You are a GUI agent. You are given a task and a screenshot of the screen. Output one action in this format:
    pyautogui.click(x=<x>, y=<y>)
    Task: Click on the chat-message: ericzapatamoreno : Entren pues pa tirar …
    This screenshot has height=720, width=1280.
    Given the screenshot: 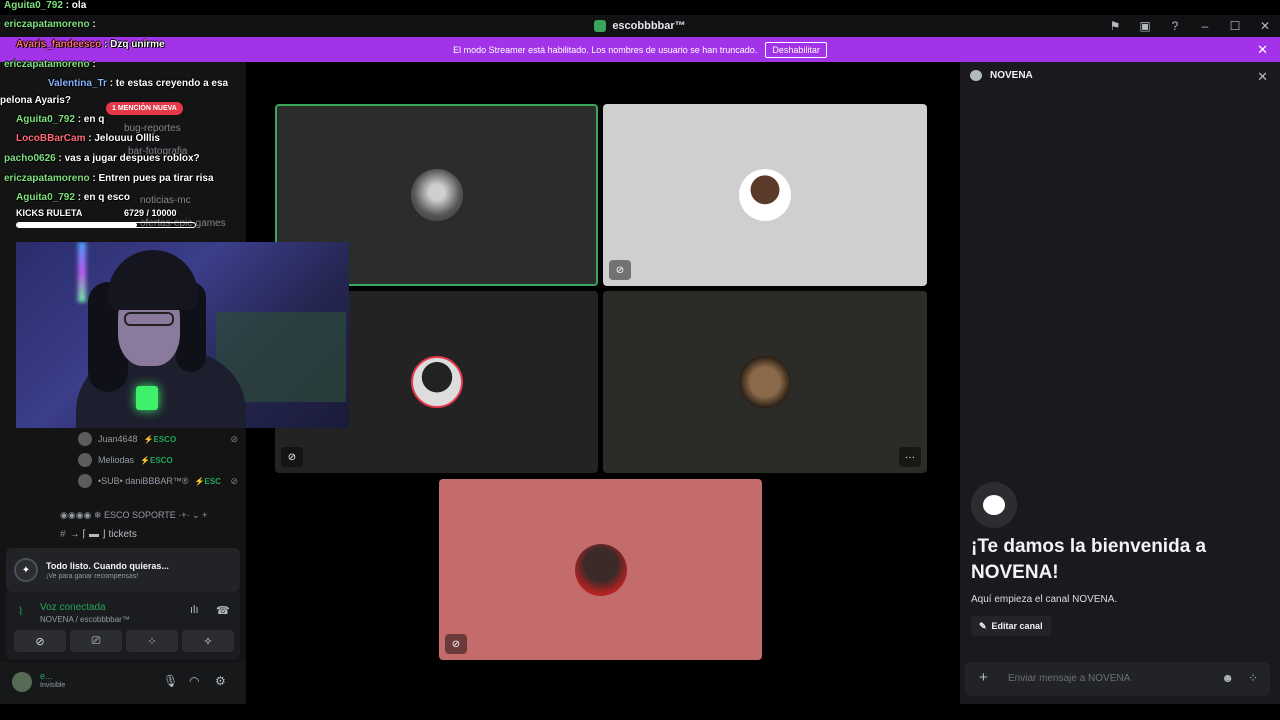 What is the action you would take?
    pyautogui.click(x=109, y=178)
    